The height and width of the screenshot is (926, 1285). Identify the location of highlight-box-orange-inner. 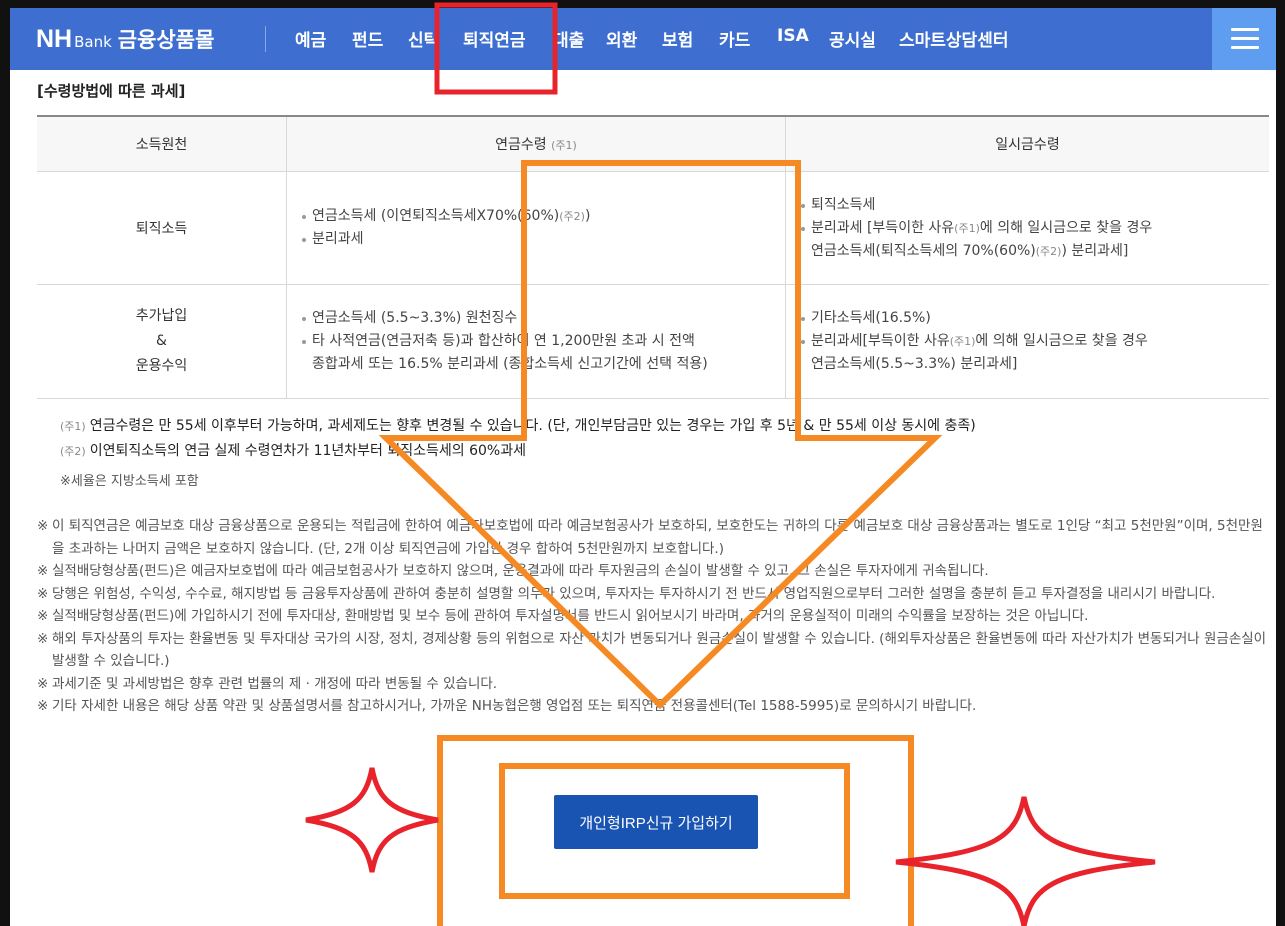
(674, 831).